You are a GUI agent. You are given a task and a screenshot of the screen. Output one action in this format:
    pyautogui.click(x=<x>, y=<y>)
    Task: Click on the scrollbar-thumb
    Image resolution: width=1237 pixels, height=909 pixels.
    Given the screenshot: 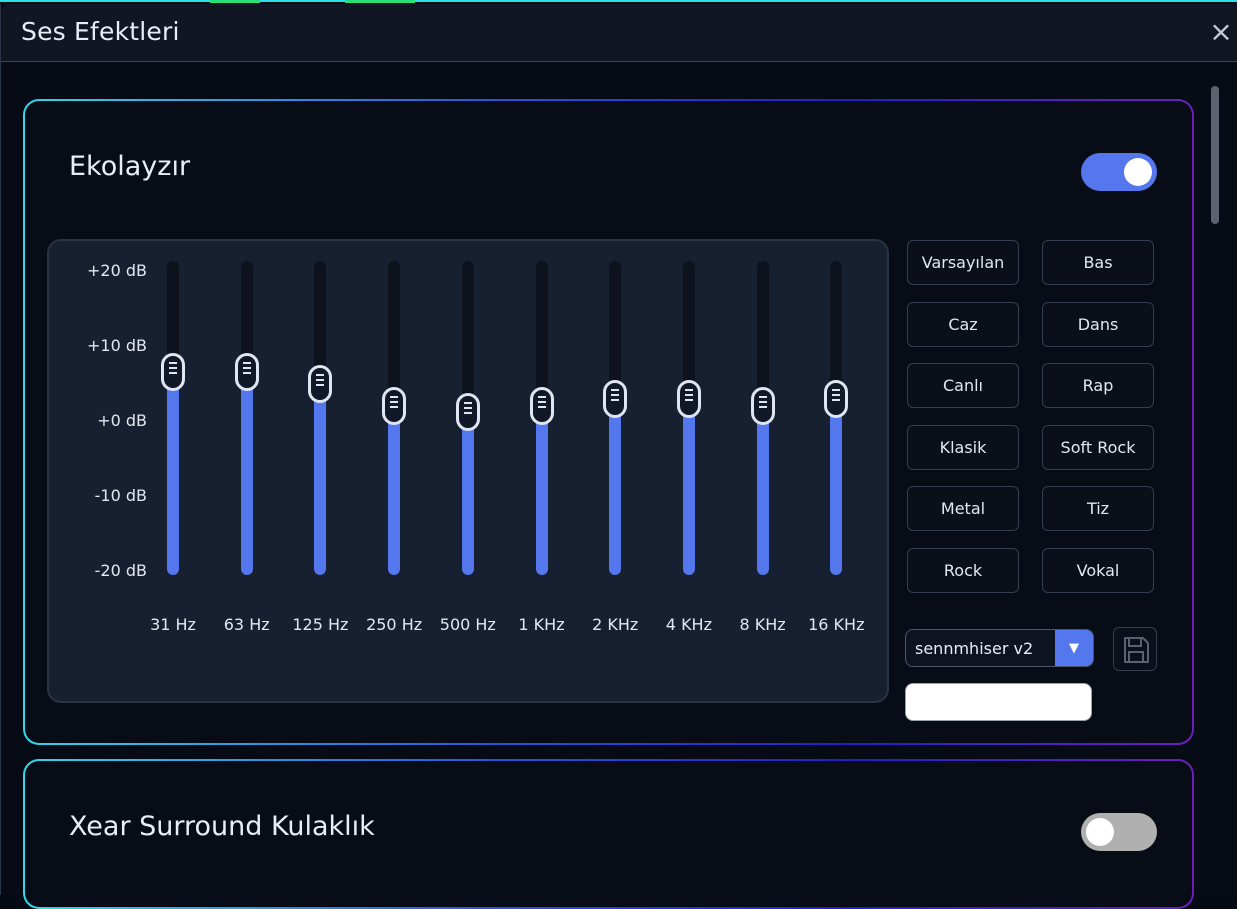 What is the action you would take?
    pyautogui.click(x=1215, y=155)
    